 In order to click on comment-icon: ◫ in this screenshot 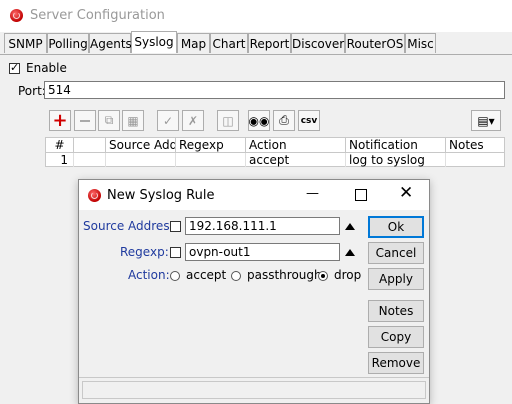, I will do `click(228, 120)`.